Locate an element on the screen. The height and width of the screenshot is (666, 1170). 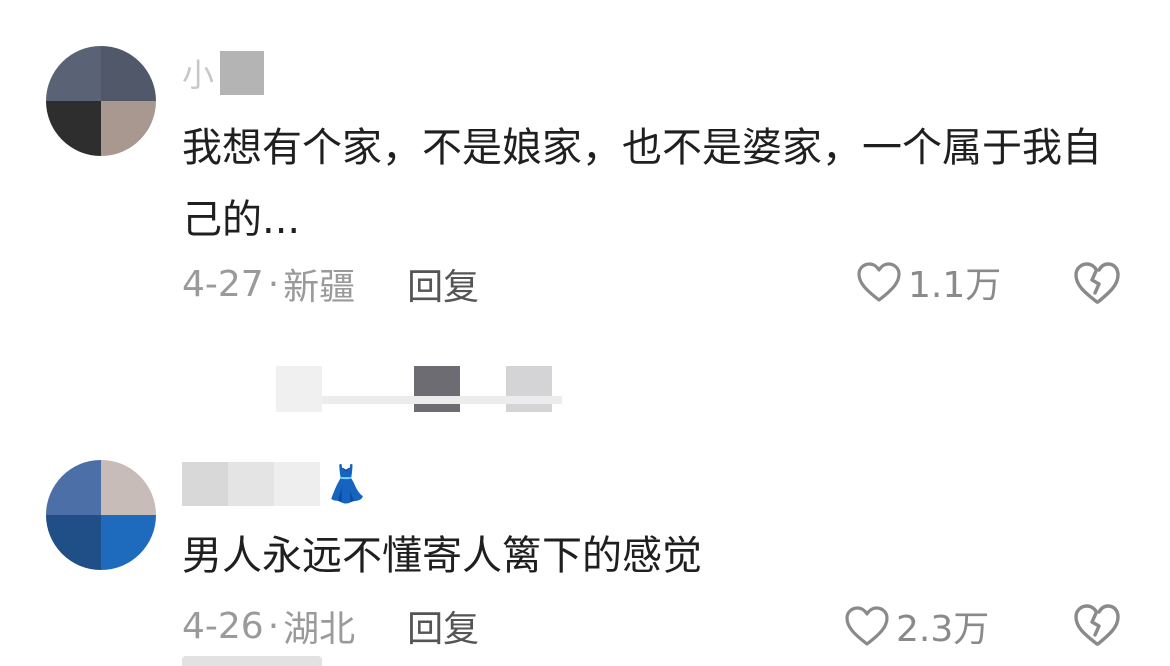
username: 👗 is located at coordinates (276, 484).